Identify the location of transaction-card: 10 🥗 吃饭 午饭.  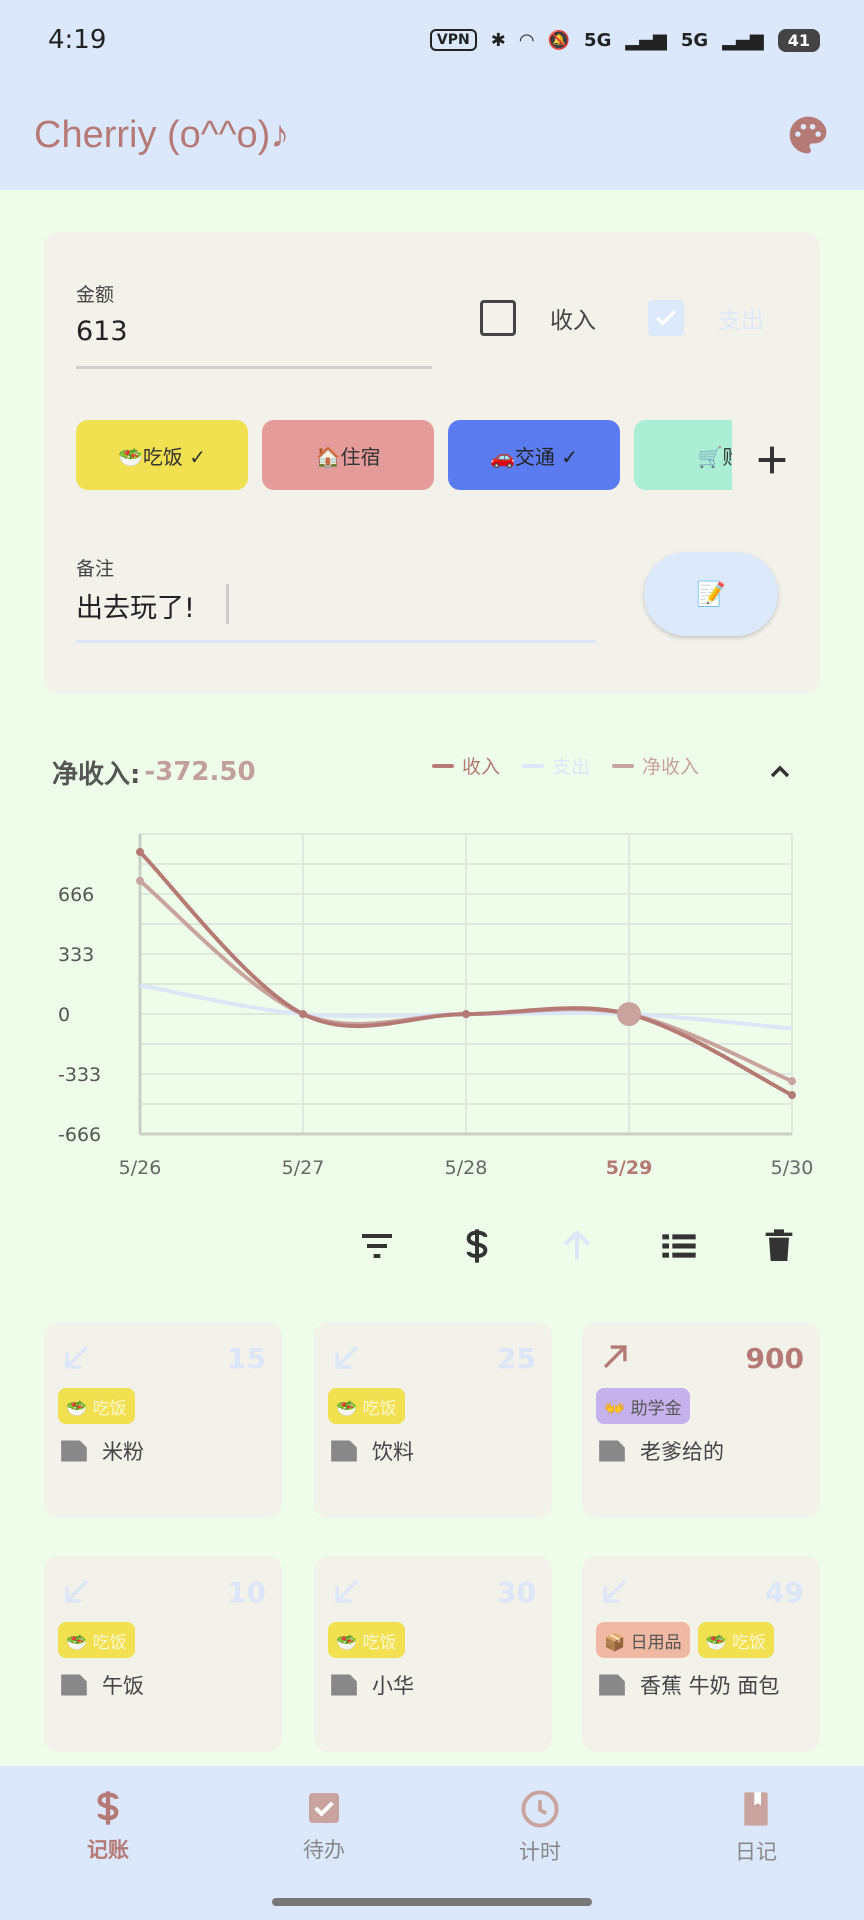
(163, 1654).